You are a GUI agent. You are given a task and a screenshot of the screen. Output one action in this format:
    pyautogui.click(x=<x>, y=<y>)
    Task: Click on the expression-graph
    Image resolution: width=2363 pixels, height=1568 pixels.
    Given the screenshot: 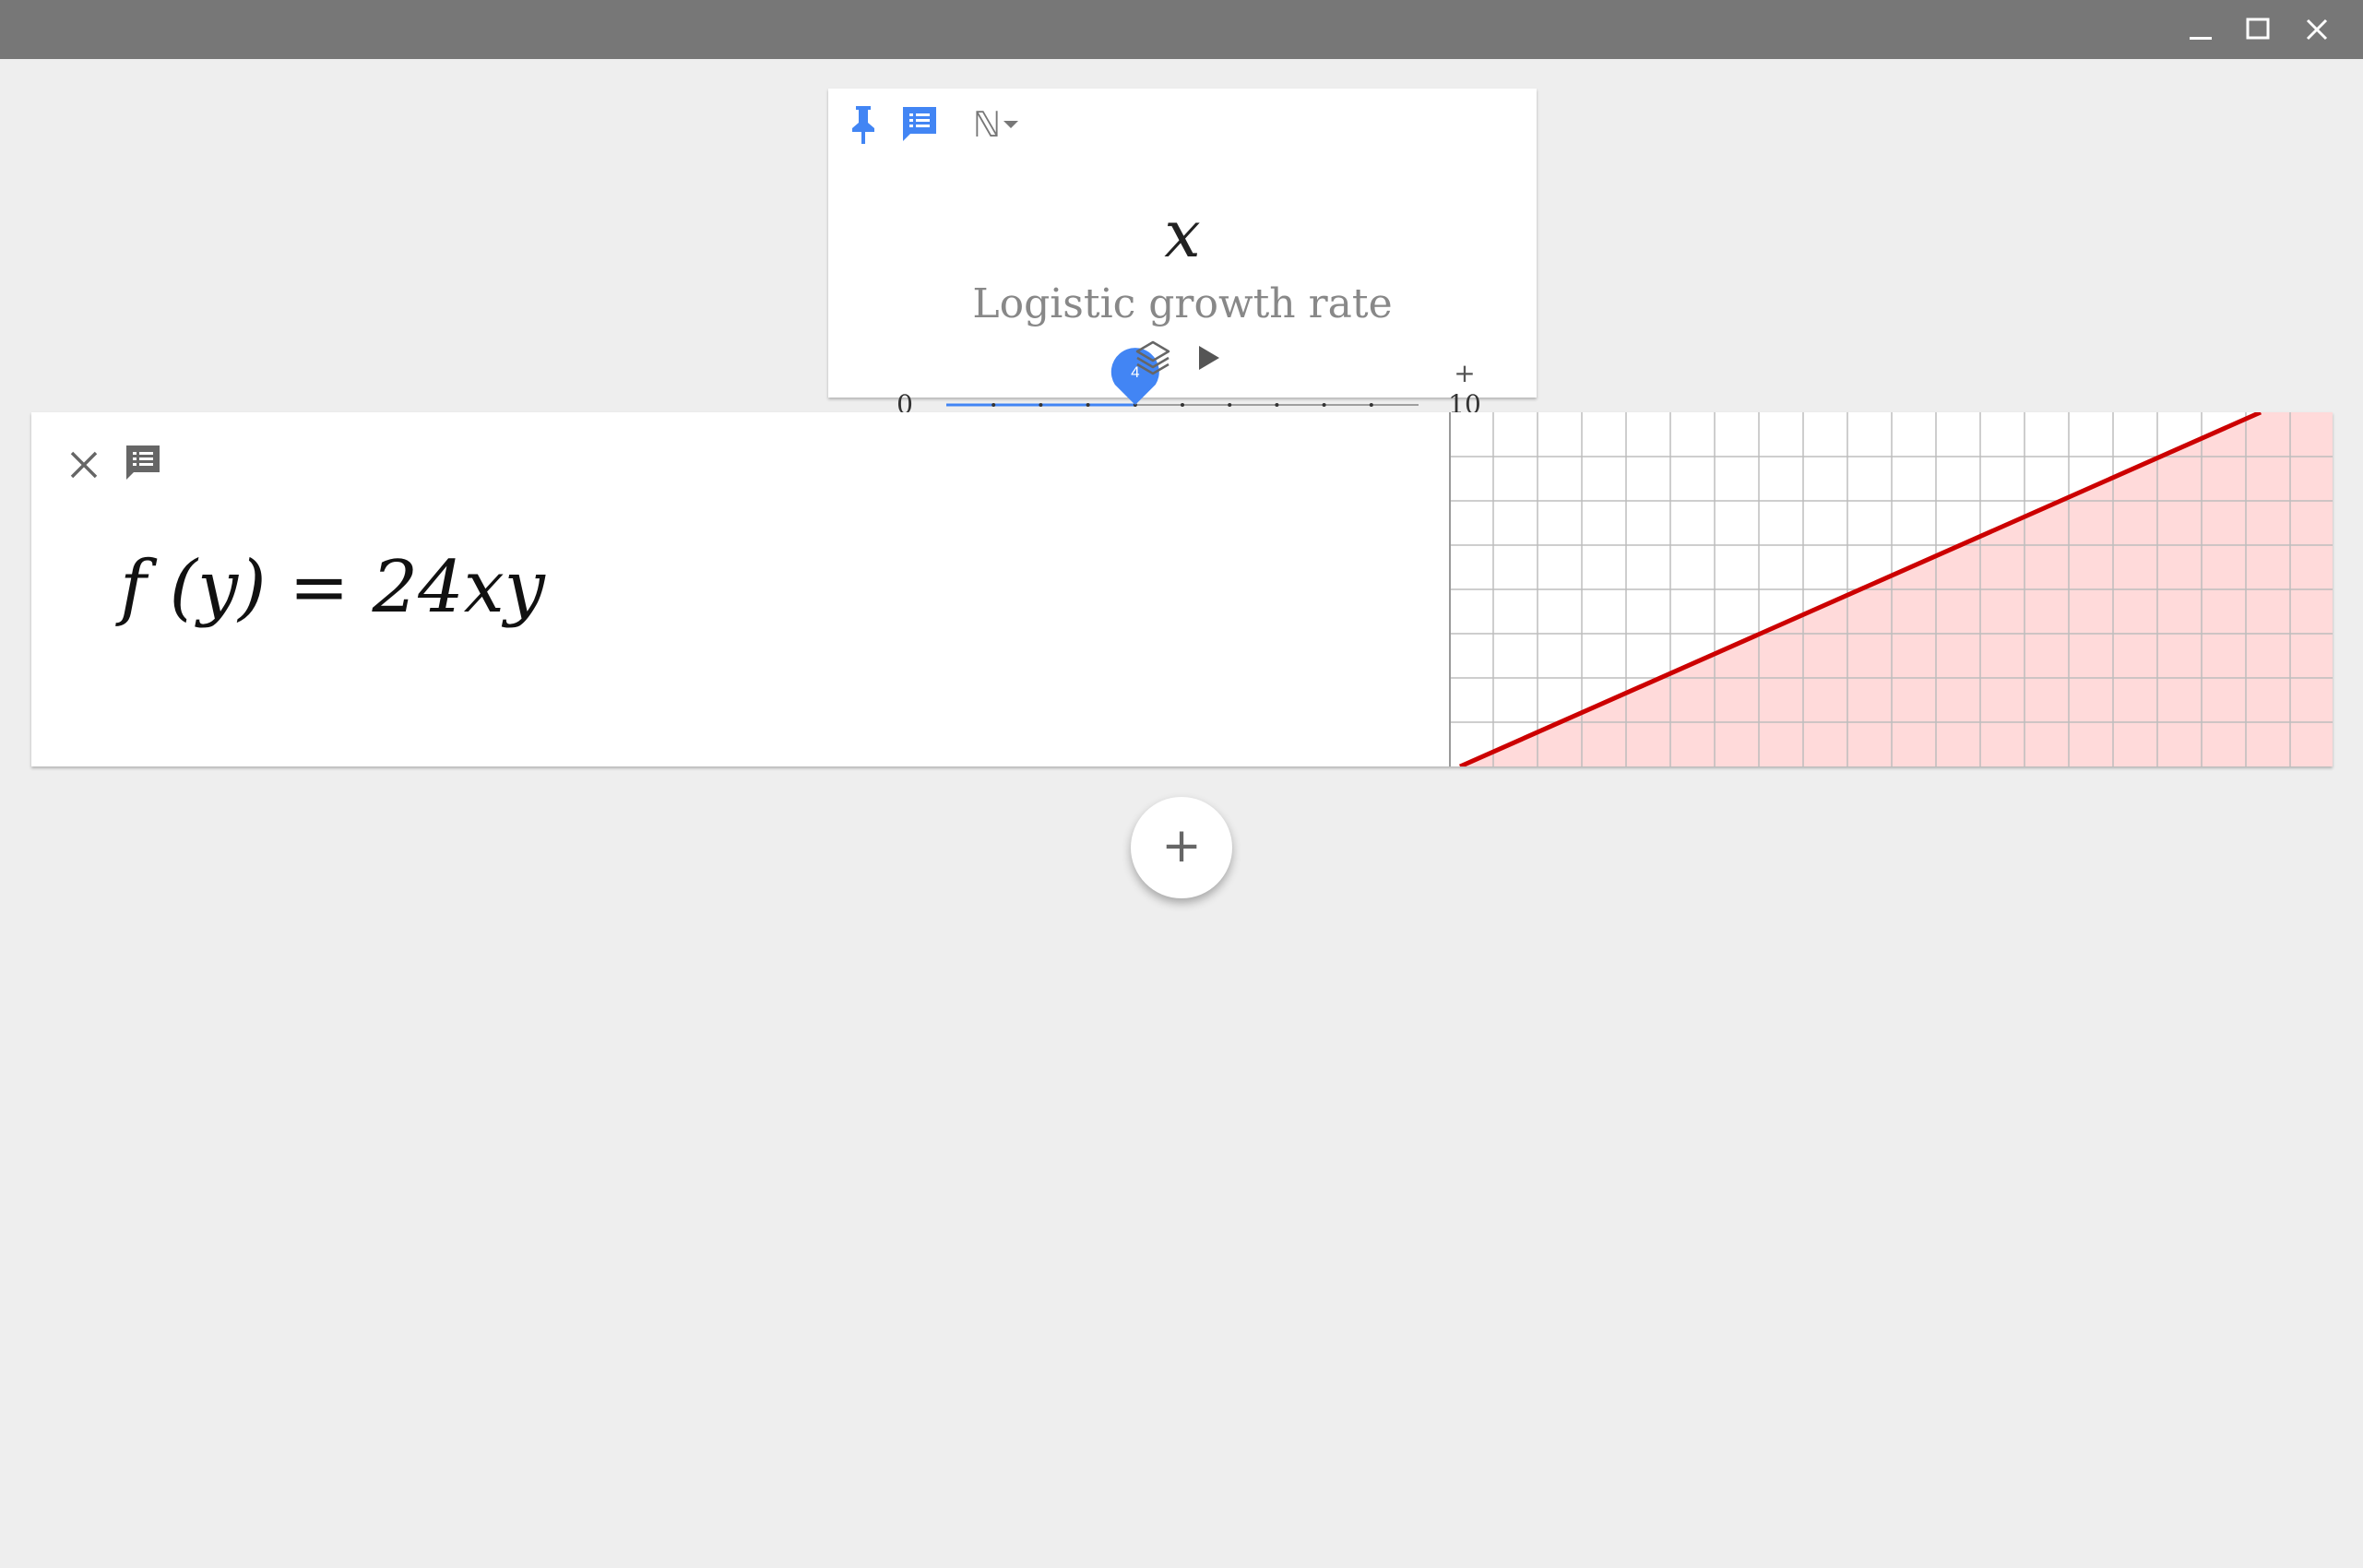 What is the action you would take?
    pyautogui.click(x=1891, y=589)
    